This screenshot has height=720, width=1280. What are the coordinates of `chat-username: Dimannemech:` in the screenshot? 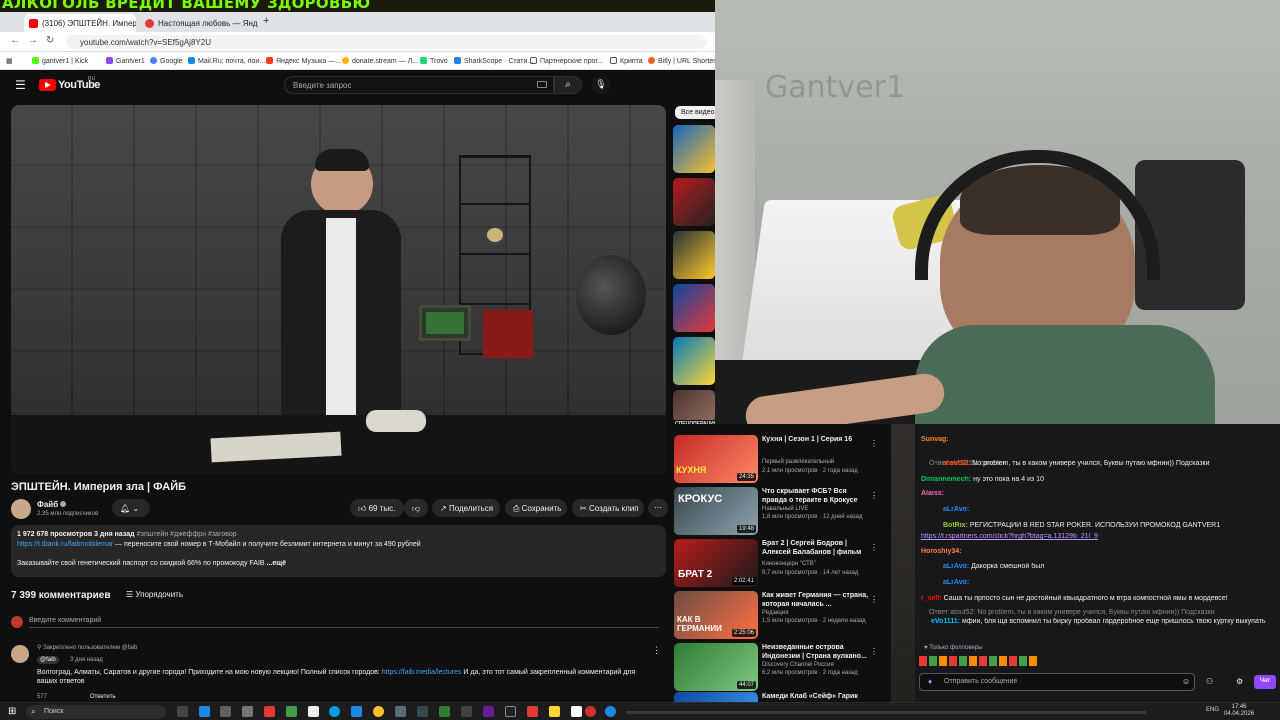 It's located at (946, 479).